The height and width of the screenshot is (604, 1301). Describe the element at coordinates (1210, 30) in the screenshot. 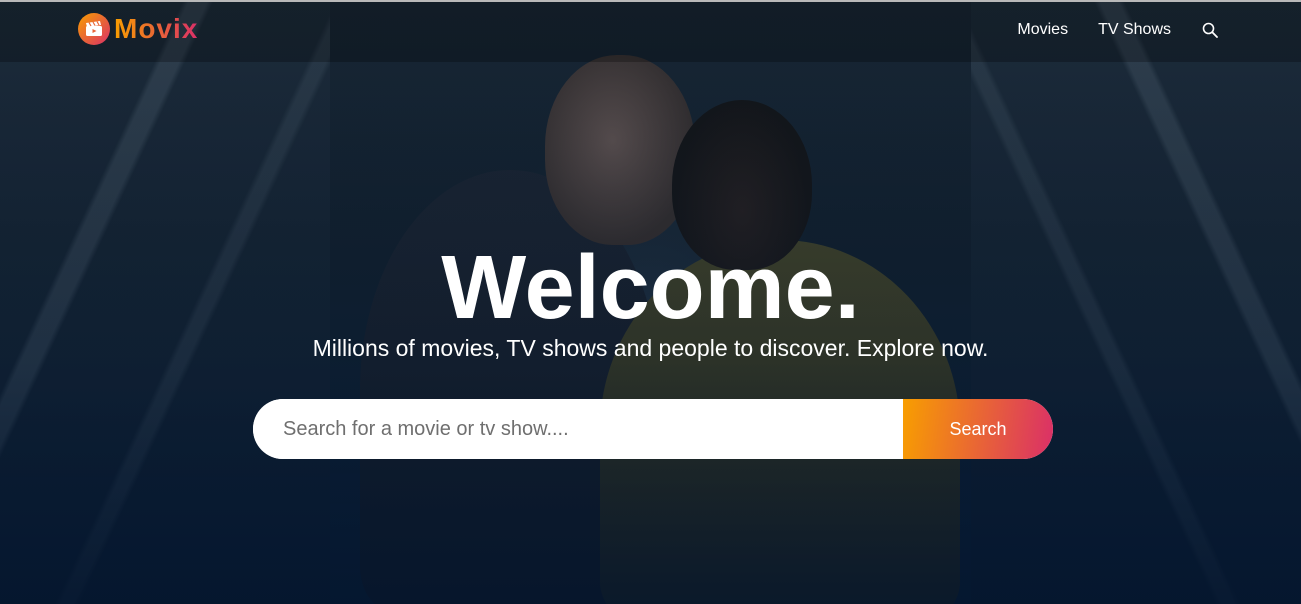

I see `search-icon` at that location.